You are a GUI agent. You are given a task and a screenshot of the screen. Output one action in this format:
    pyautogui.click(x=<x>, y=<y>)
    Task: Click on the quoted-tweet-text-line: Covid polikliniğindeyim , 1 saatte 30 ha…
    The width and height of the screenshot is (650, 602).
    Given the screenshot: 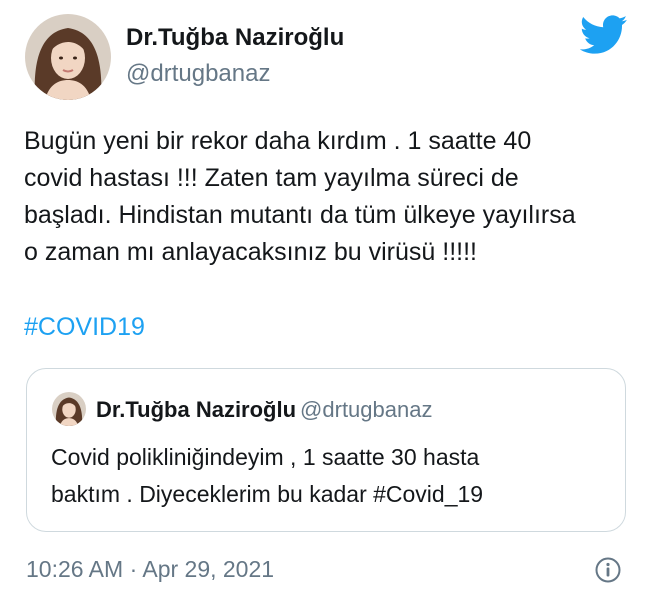 What is the action you would take?
    pyautogui.click(x=265, y=457)
    